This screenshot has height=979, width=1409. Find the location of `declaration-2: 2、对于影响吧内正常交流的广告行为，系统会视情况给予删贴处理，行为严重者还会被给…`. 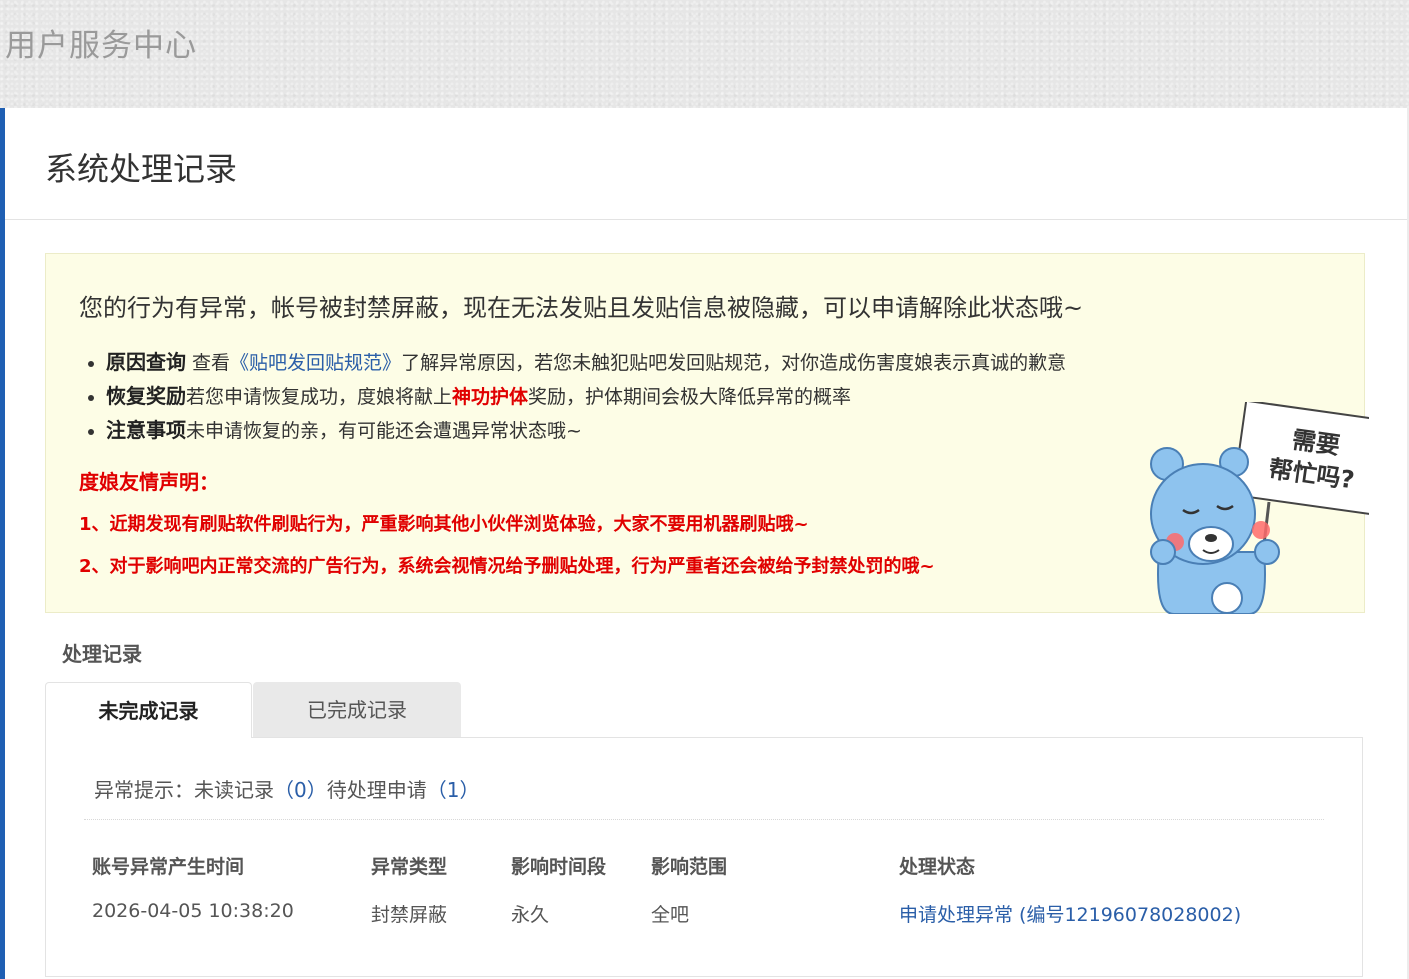

declaration-2: 2、对于影响吧内正常交流的广告行为，系统会视情况给予删贴处理，行为严重者还会被给… is located at coordinates (507, 566).